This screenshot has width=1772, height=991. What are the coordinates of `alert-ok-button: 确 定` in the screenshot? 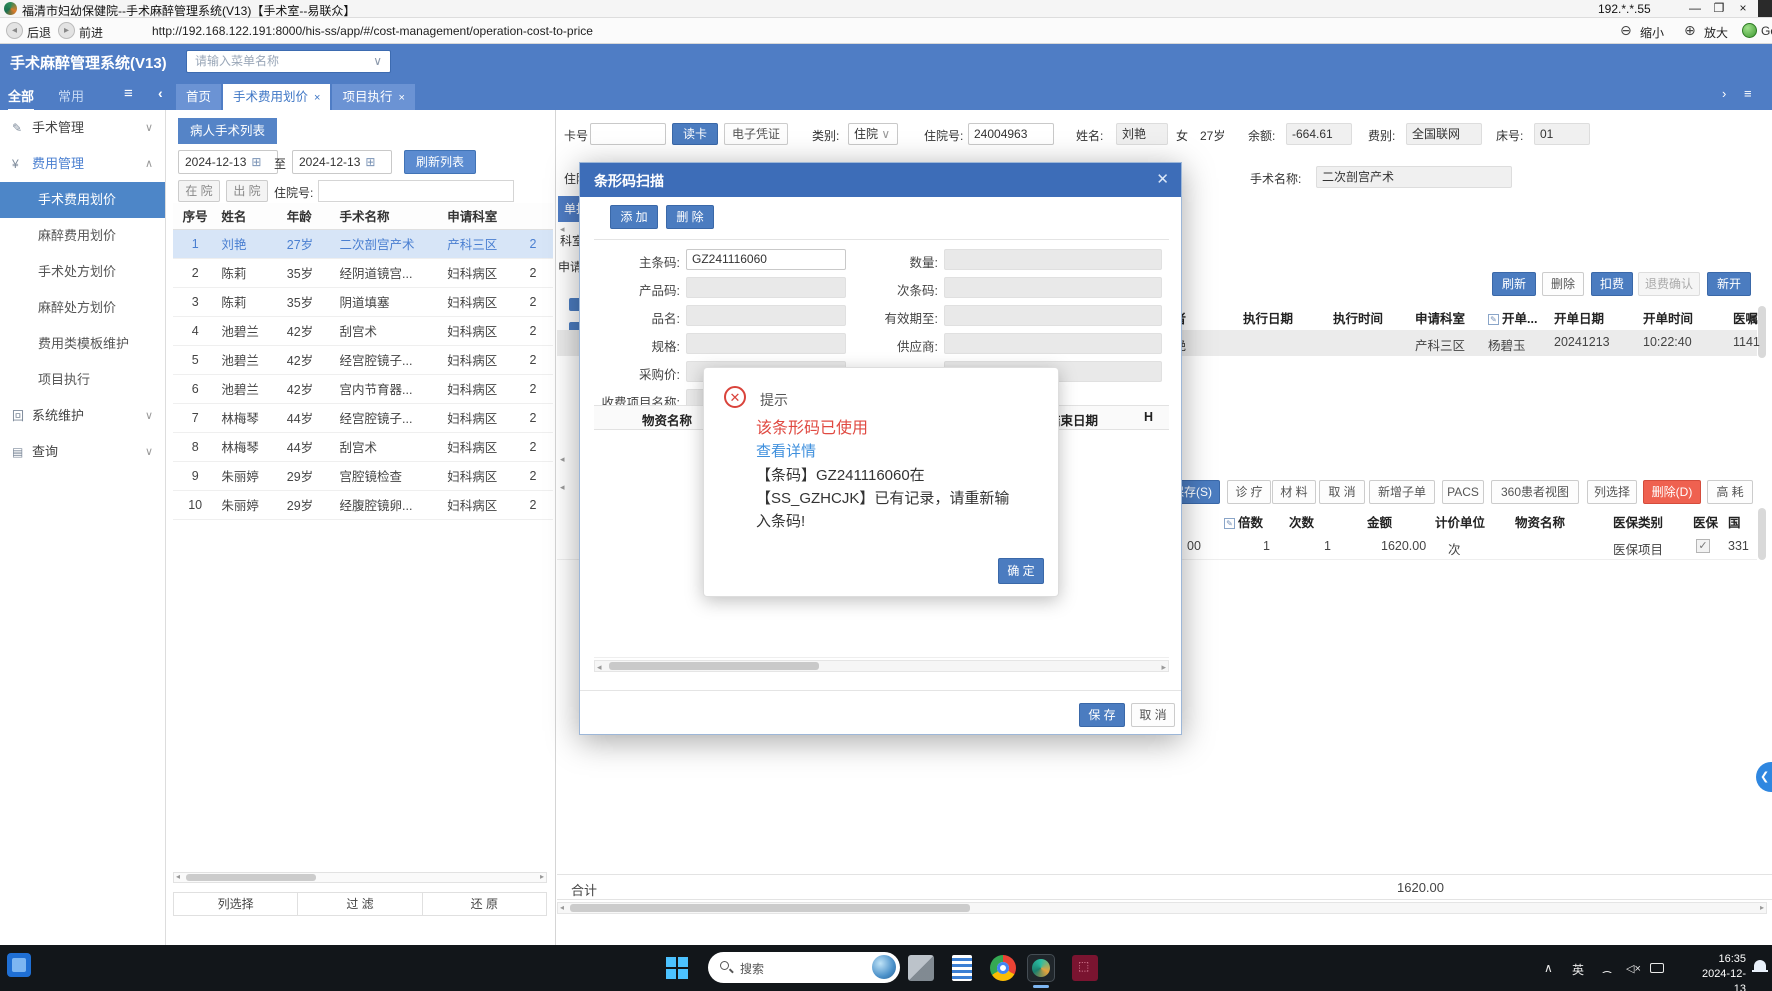 It's located at (1021, 571).